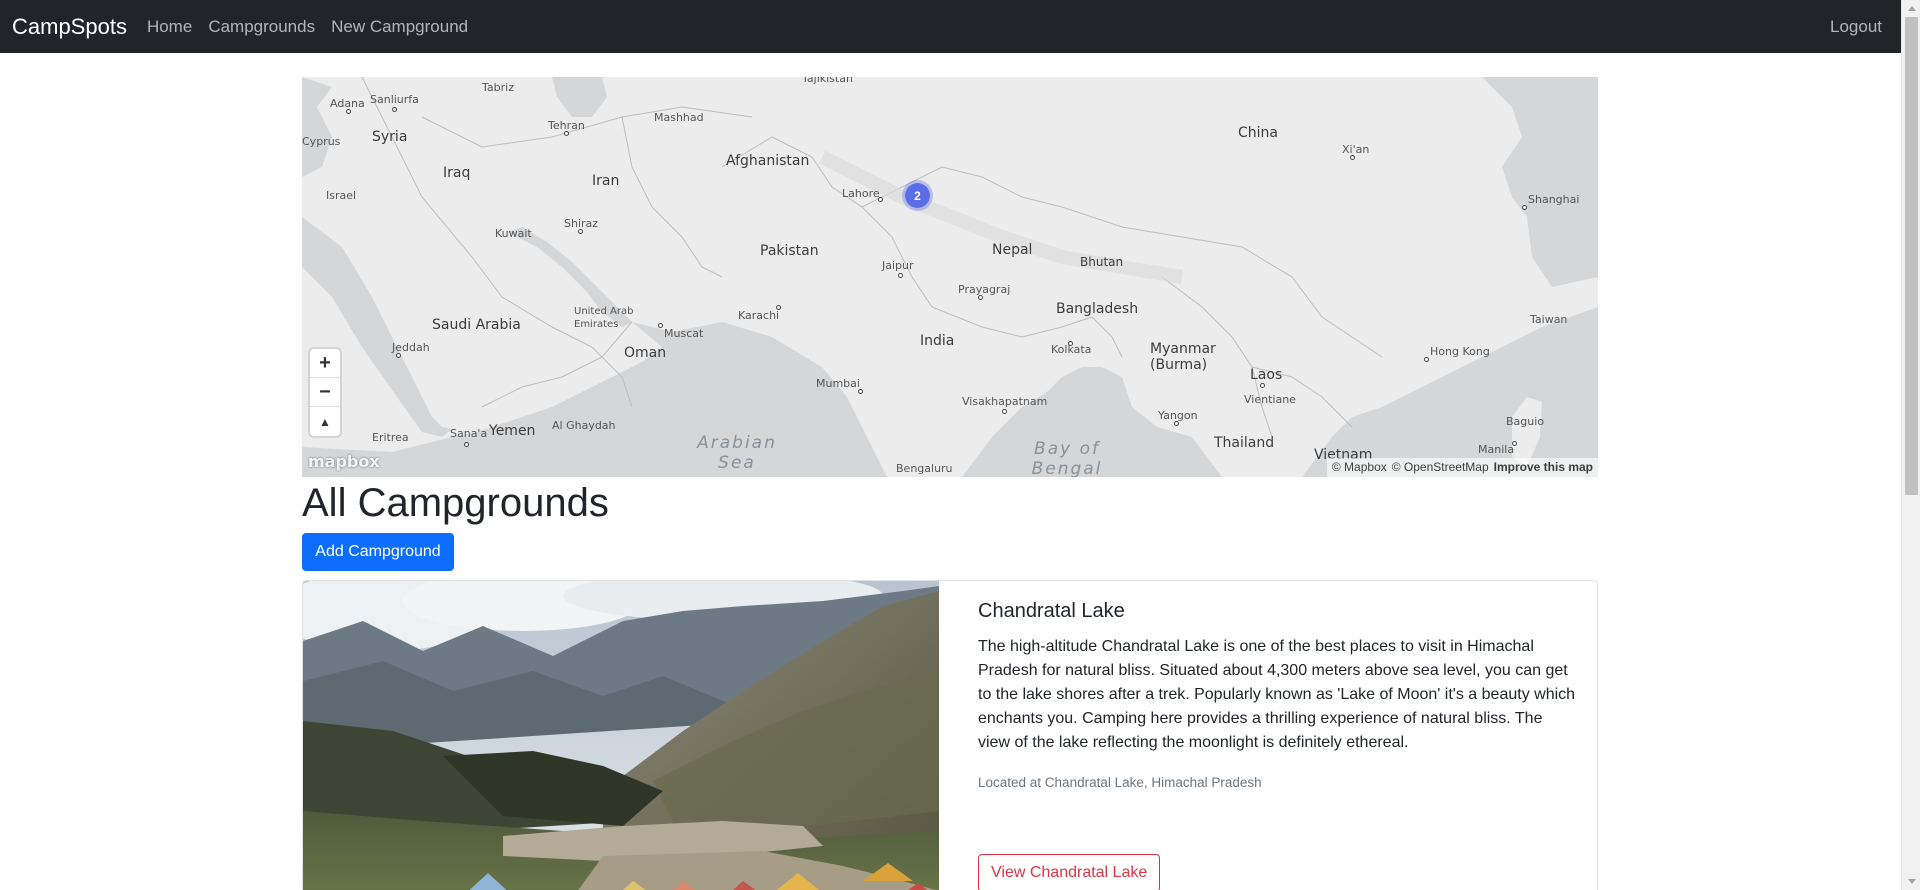 The height and width of the screenshot is (890, 1920). What do you see at coordinates (1258, 133) in the screenshot?
I see `map-label-china: China` at bounding box center [1258, 133].